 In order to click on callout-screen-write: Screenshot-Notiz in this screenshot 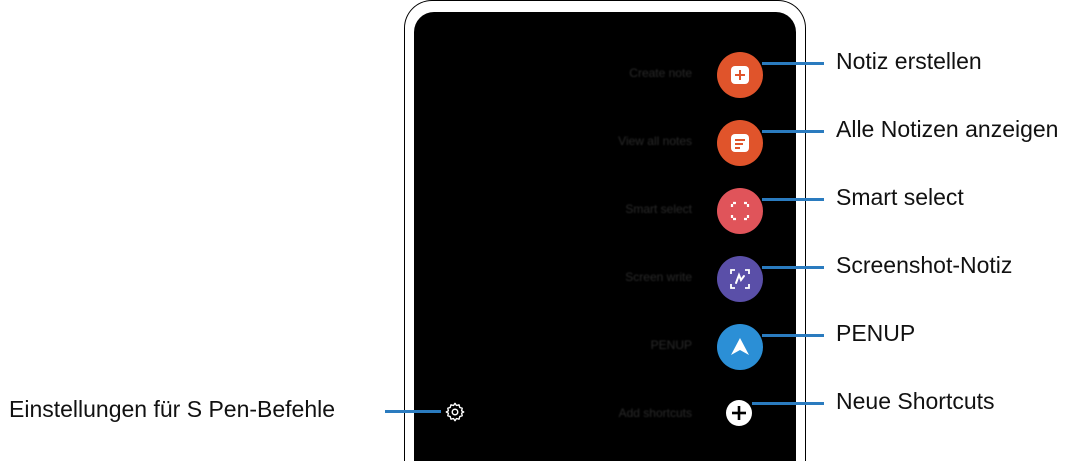, I will do `click(924, 265)`.